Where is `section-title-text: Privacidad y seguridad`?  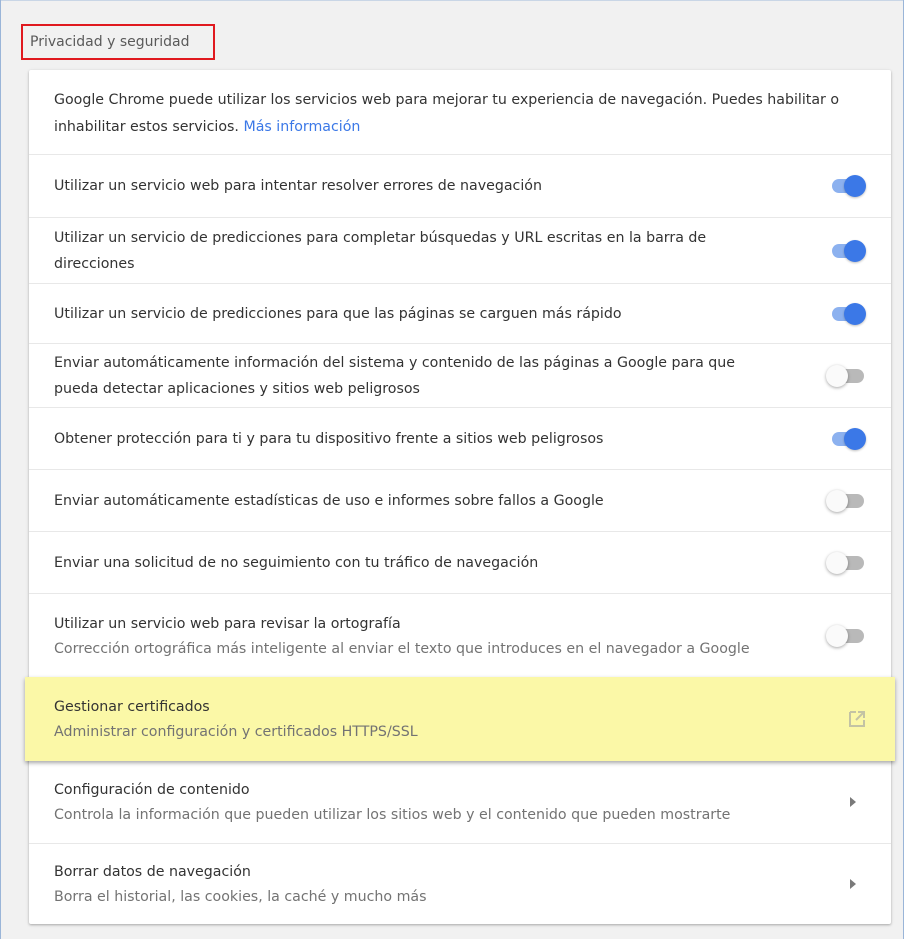 section-title-text: Privacidad y seguridad is located at coordinates (110, 42).